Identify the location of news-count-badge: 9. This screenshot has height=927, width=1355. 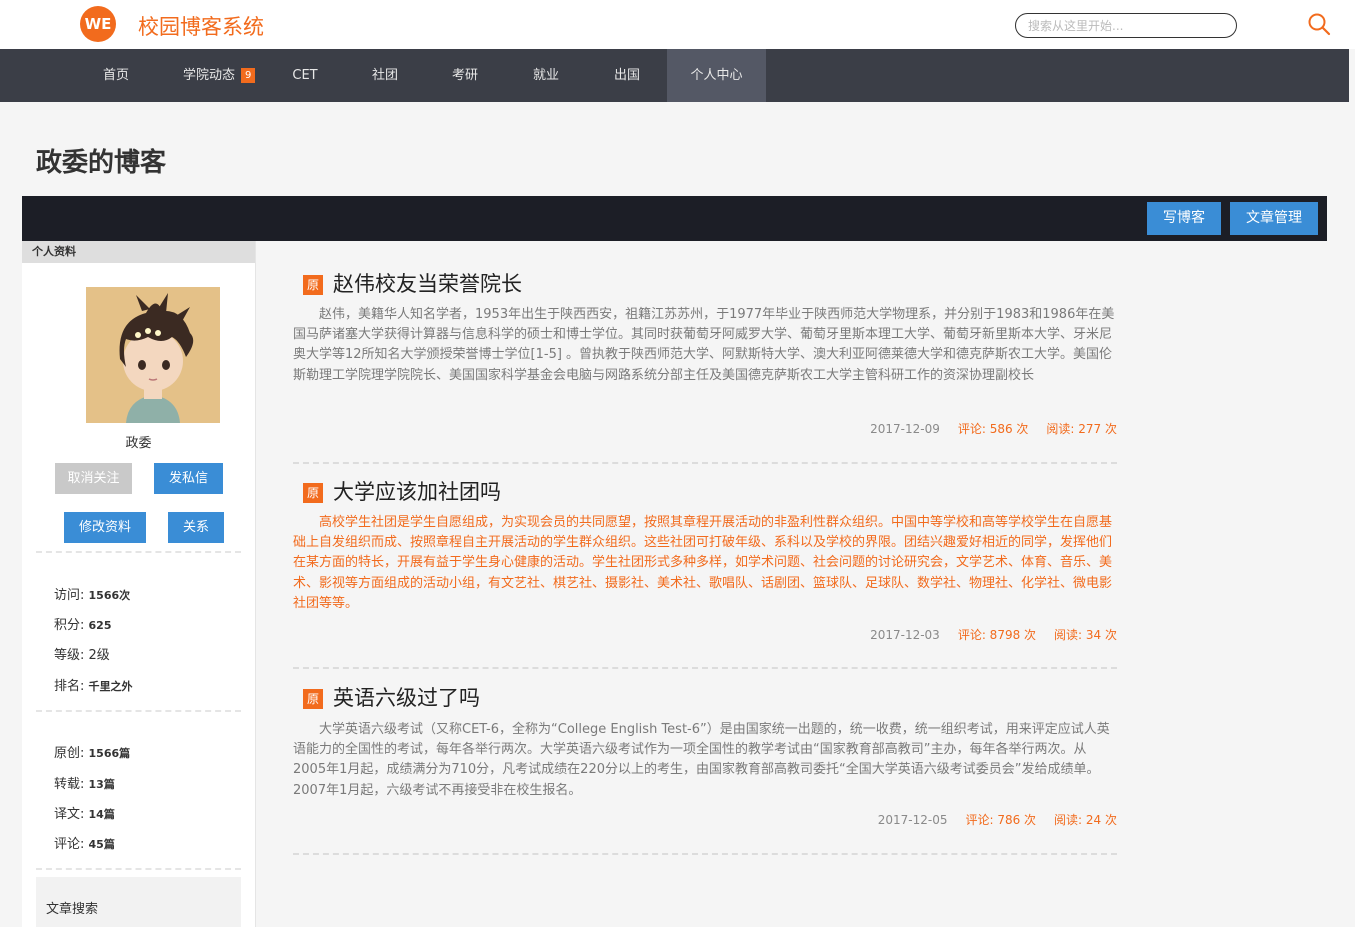
(248, 75).